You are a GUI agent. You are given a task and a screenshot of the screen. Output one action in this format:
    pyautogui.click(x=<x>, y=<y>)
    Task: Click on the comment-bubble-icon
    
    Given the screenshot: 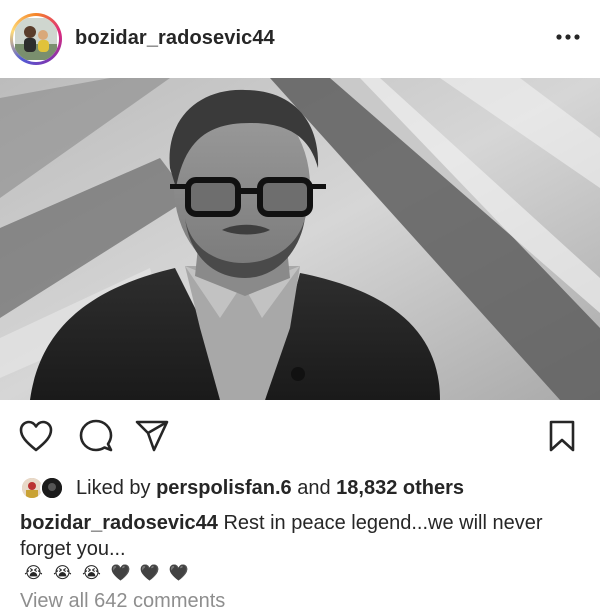 What is the action you would take?
    pyautogui.click(x=96, y=435)
    